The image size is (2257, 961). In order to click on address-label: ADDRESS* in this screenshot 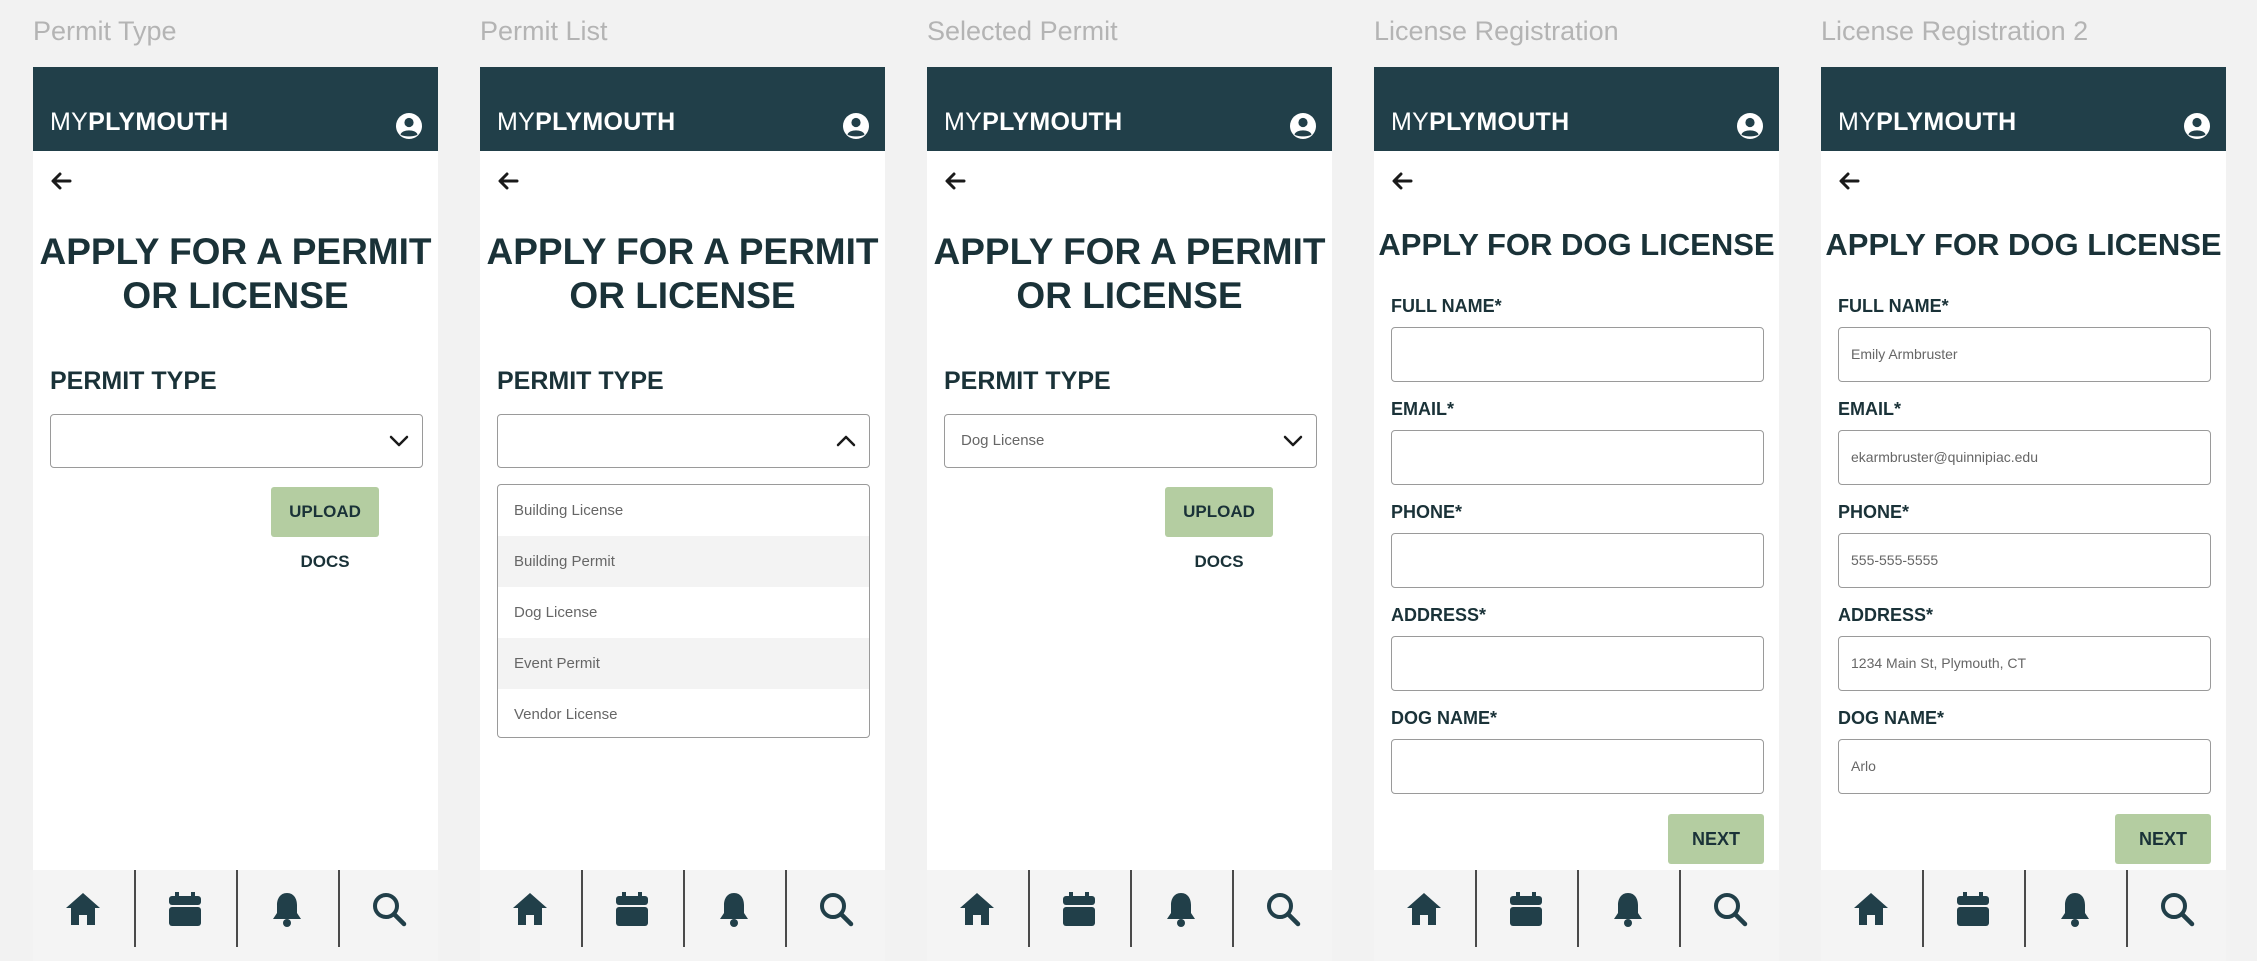, I will do `click(1886, 615)`.